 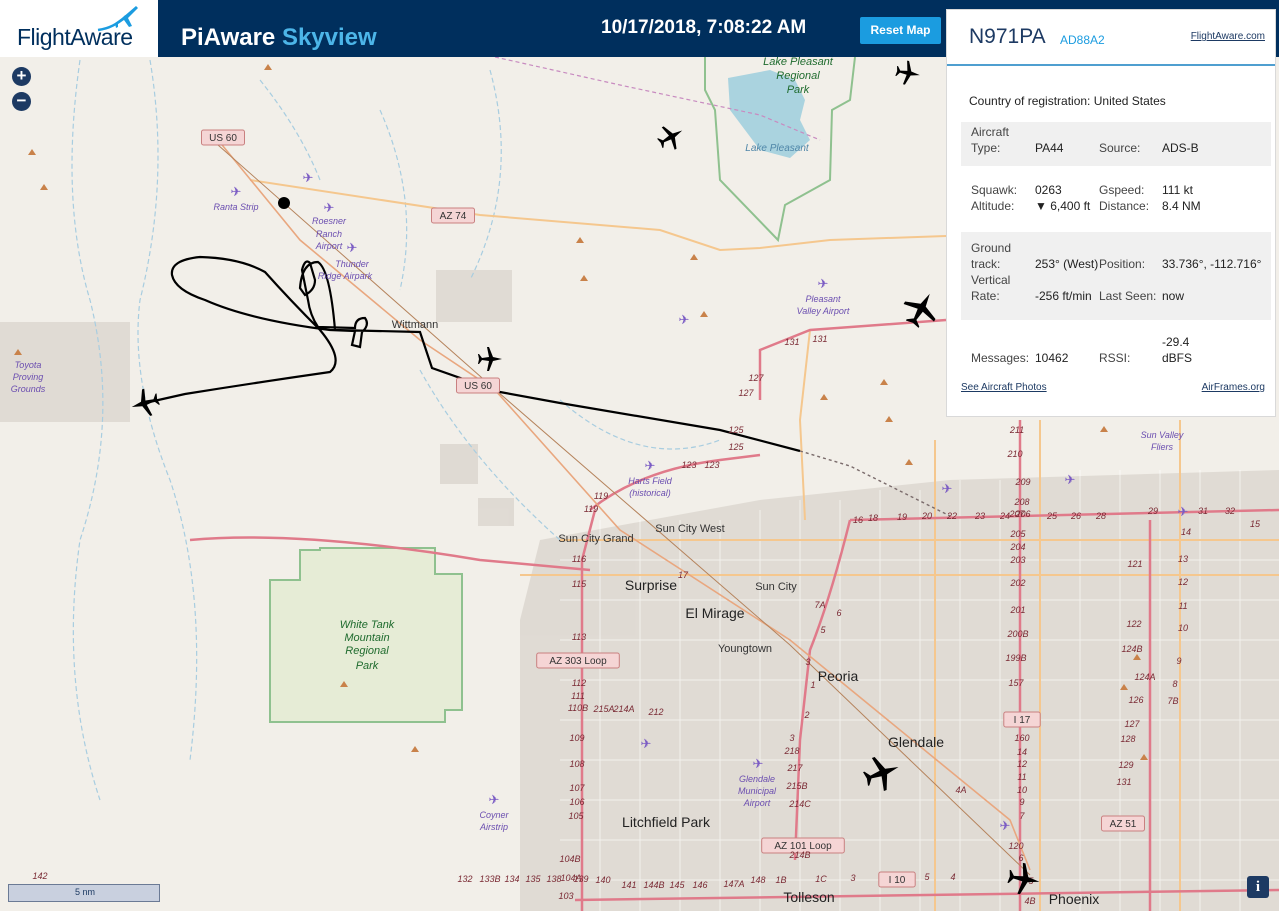 What do you see at coordinates (823, 299) in the screenshot?
I see `map-place-label: Pleasant` at bounding box center [823, 299].